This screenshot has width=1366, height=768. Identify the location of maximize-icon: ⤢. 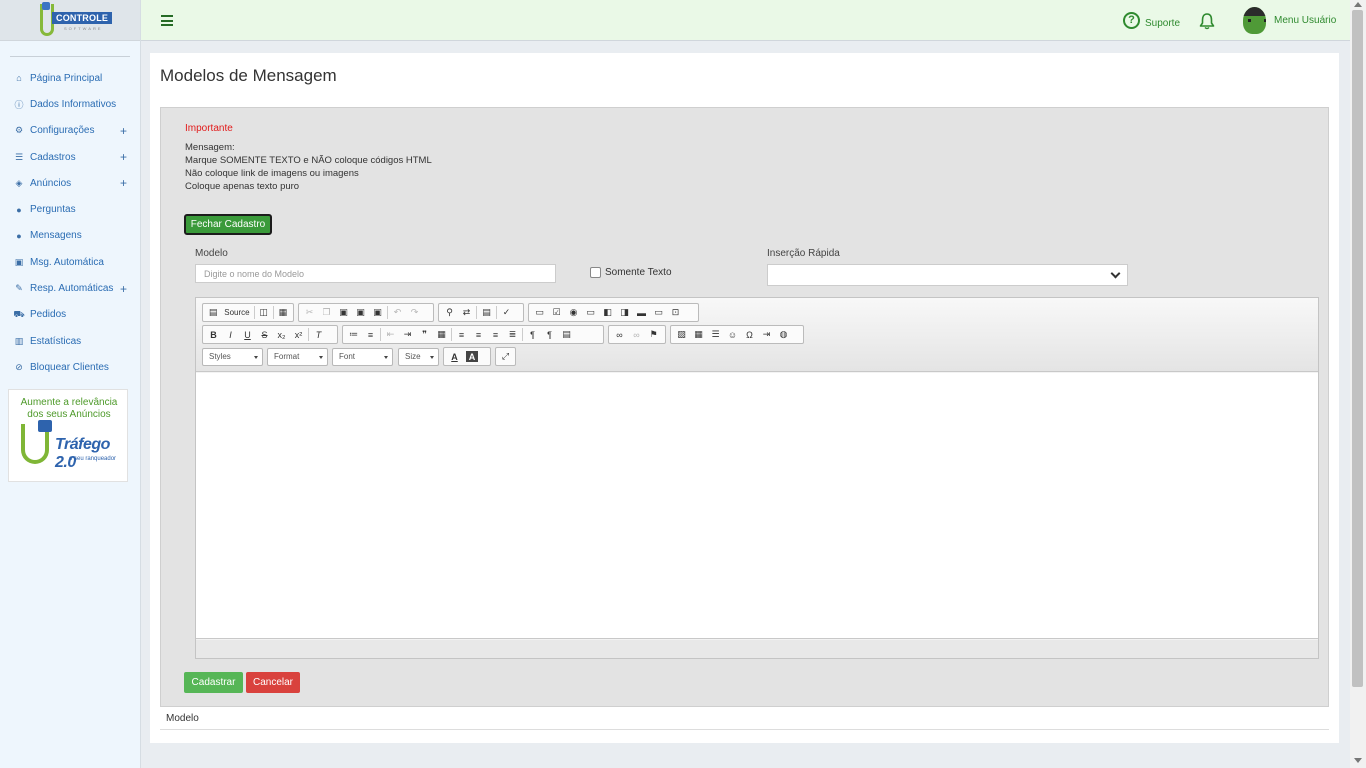
(505, 356).